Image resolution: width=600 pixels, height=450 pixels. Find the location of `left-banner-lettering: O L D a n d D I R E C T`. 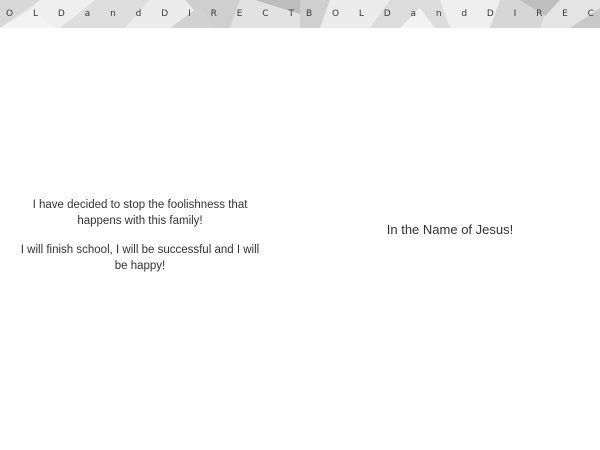

left-banner-lettering: O L D a n d D I R E C T is located at coordinates (150, 14).